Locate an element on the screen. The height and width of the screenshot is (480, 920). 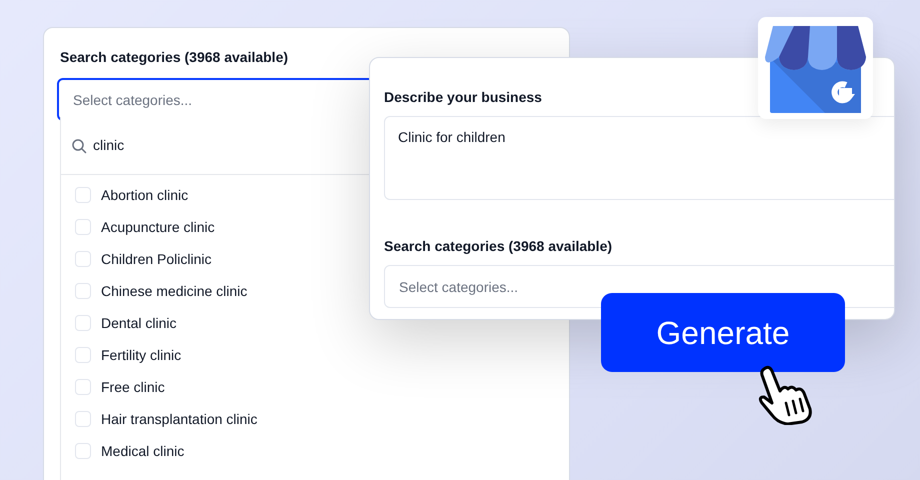
search-icon is located at coordinates (79, 146).